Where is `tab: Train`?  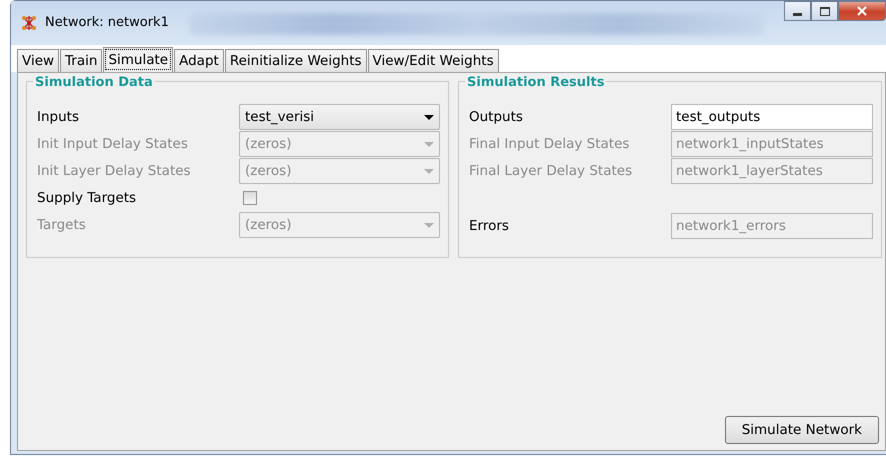
tab: Train is located at coordinates (81, 60).